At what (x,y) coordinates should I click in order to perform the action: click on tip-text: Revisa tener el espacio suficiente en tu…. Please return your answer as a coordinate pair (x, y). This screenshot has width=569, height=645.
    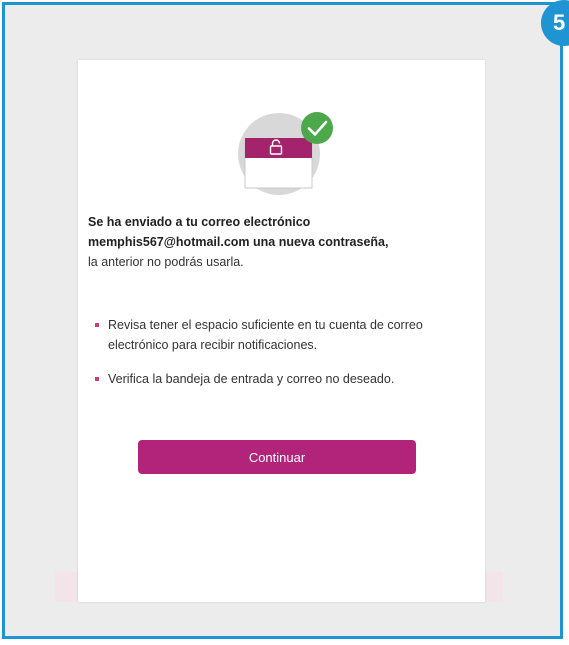
    Looking at the image, I should click on (265, 335).